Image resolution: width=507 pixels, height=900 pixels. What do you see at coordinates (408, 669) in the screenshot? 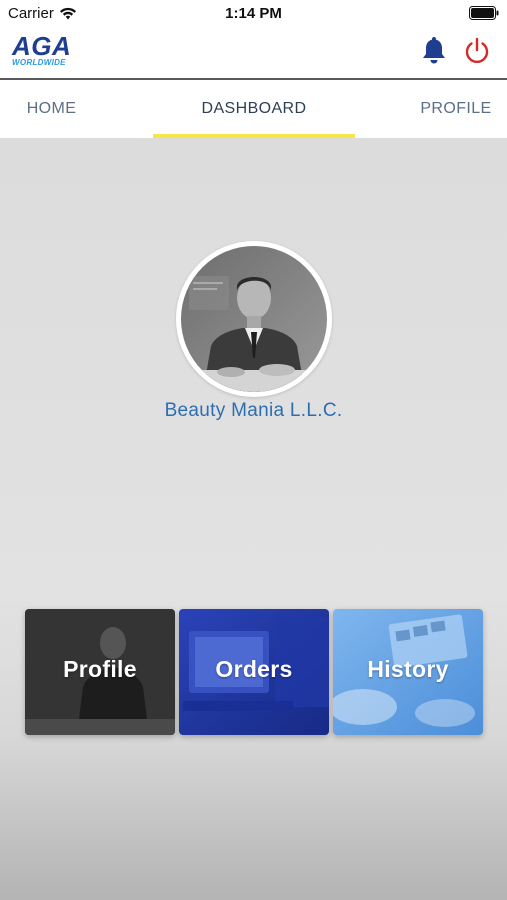
I see `history-card-label: History` at bounding box center [408, 669].